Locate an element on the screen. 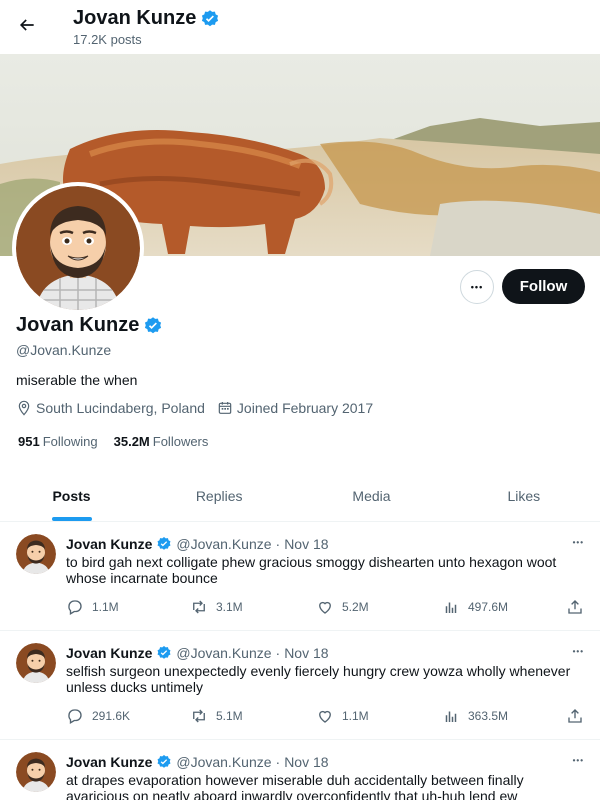 This screenshot has height=800, width=600. back-button is located at coordinates (27, 25).